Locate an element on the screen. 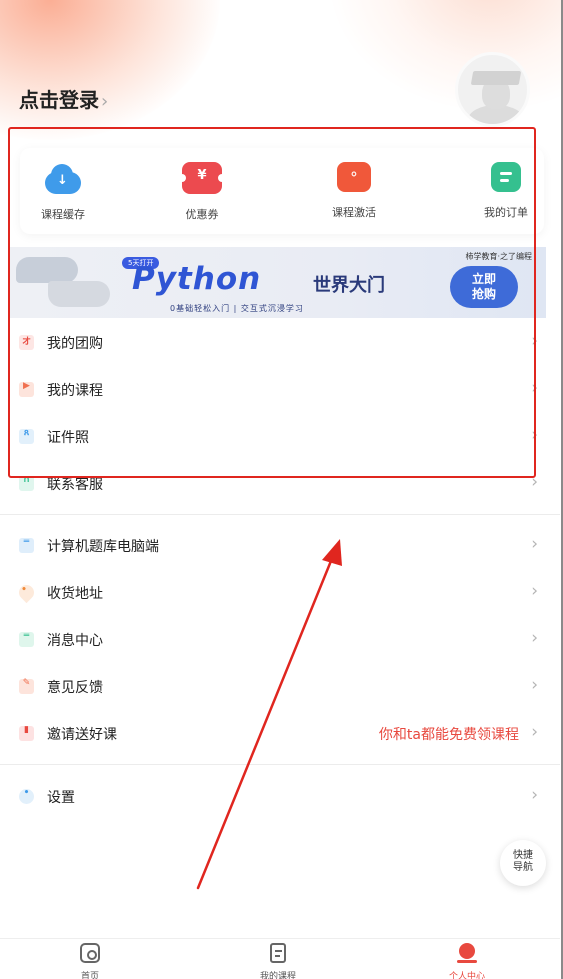 The image size is (563, 979). shortcut-orders: 我的订单 is located at coordinates (506, 191).